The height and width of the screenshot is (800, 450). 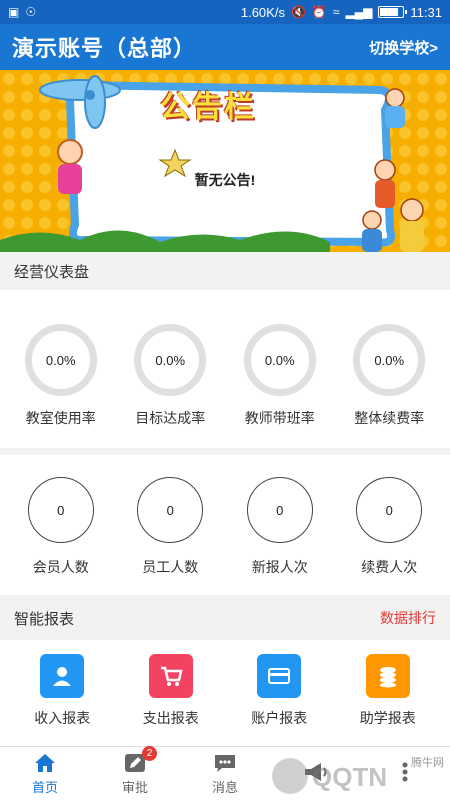 I want to click on report-expense: 支出报表, so click(x=171, y=691).